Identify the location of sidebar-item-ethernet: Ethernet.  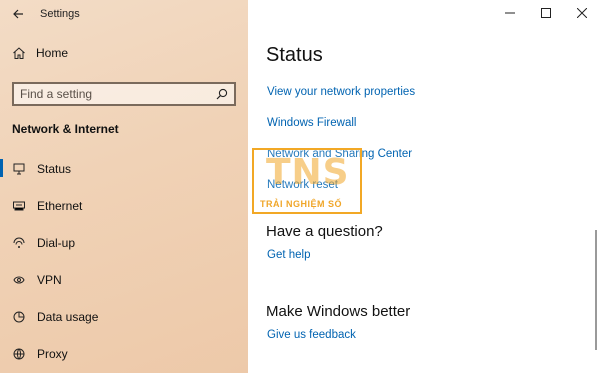
(124, 205).